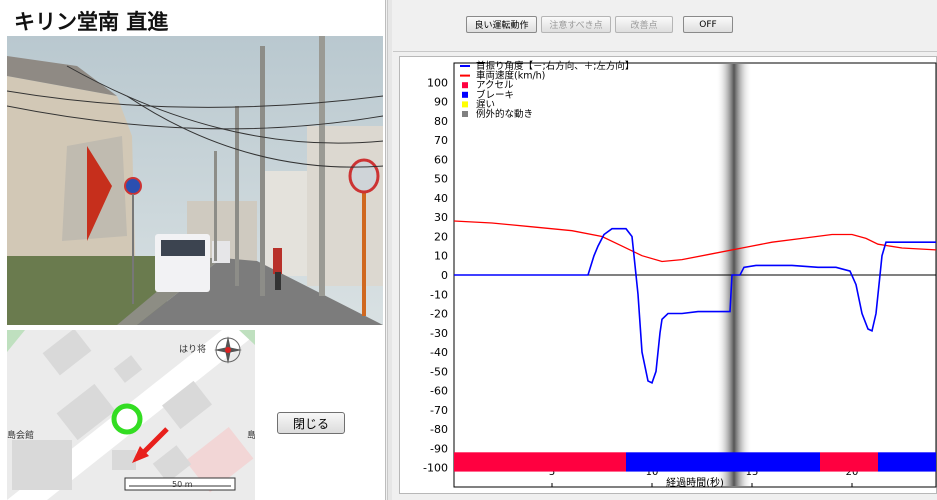 The image size is (937, 500). Describe the element at coordinates (311, 423) in the screenshot. I see `close-button: 閉じる` at that location.